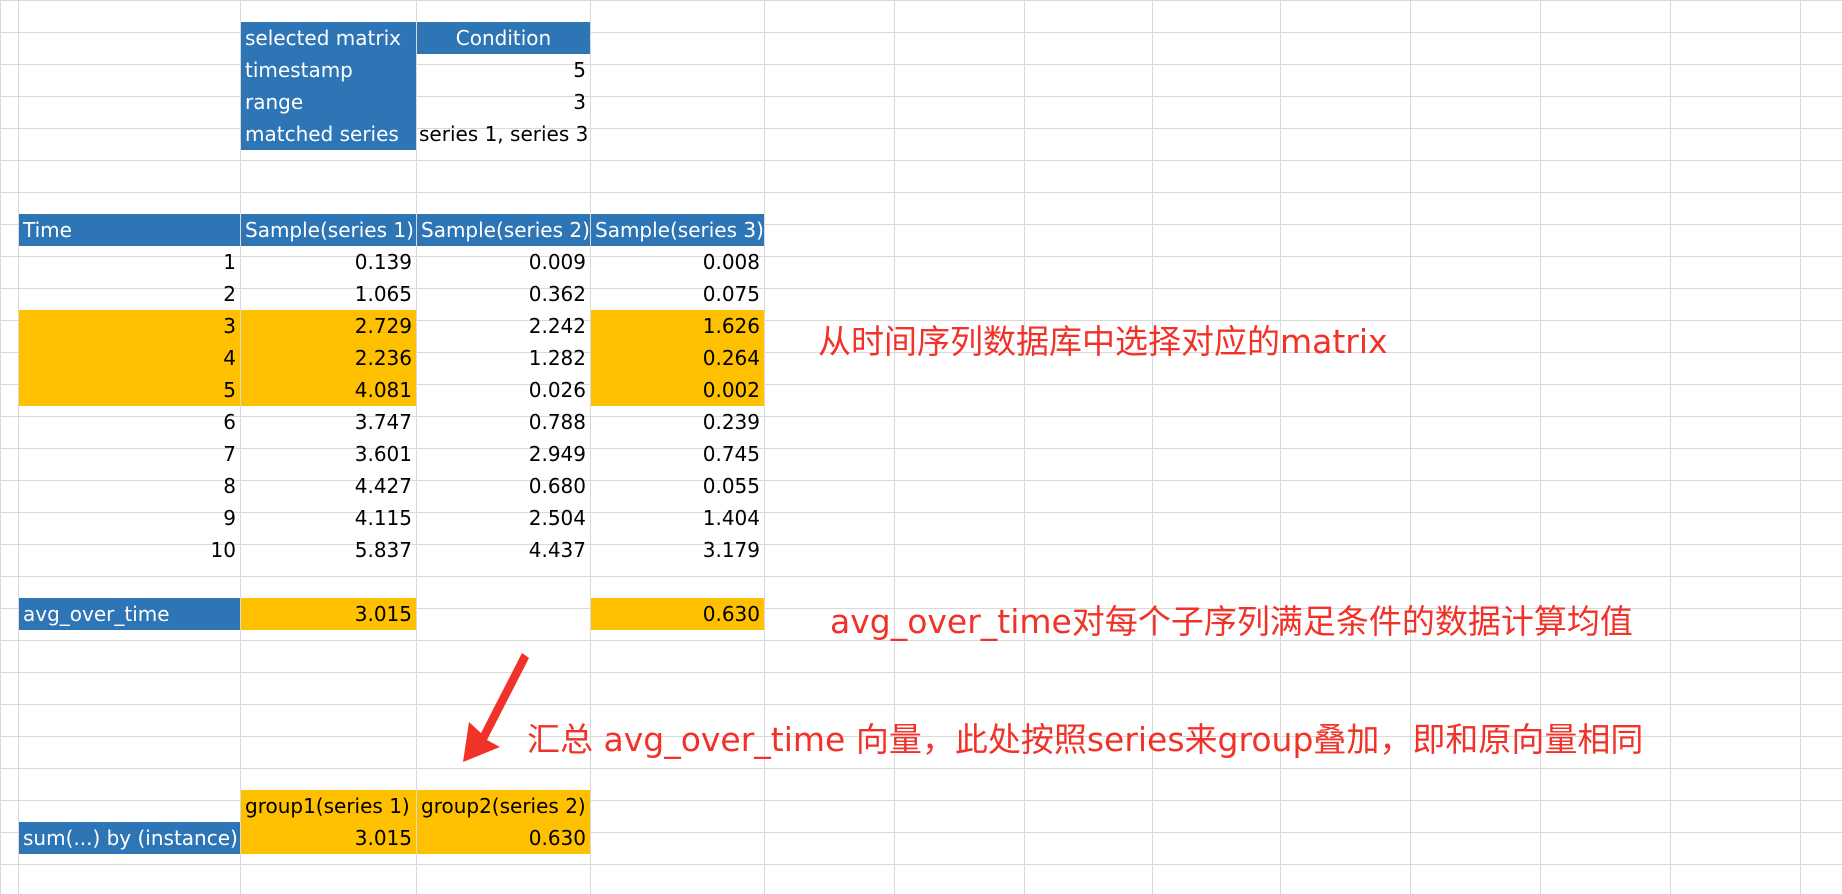 The image size is (1842, 894). What do you see at coordinates (677, 550) in the screenshot?
I see `cell-series3: 3.179` at bounding box center [677, 550].